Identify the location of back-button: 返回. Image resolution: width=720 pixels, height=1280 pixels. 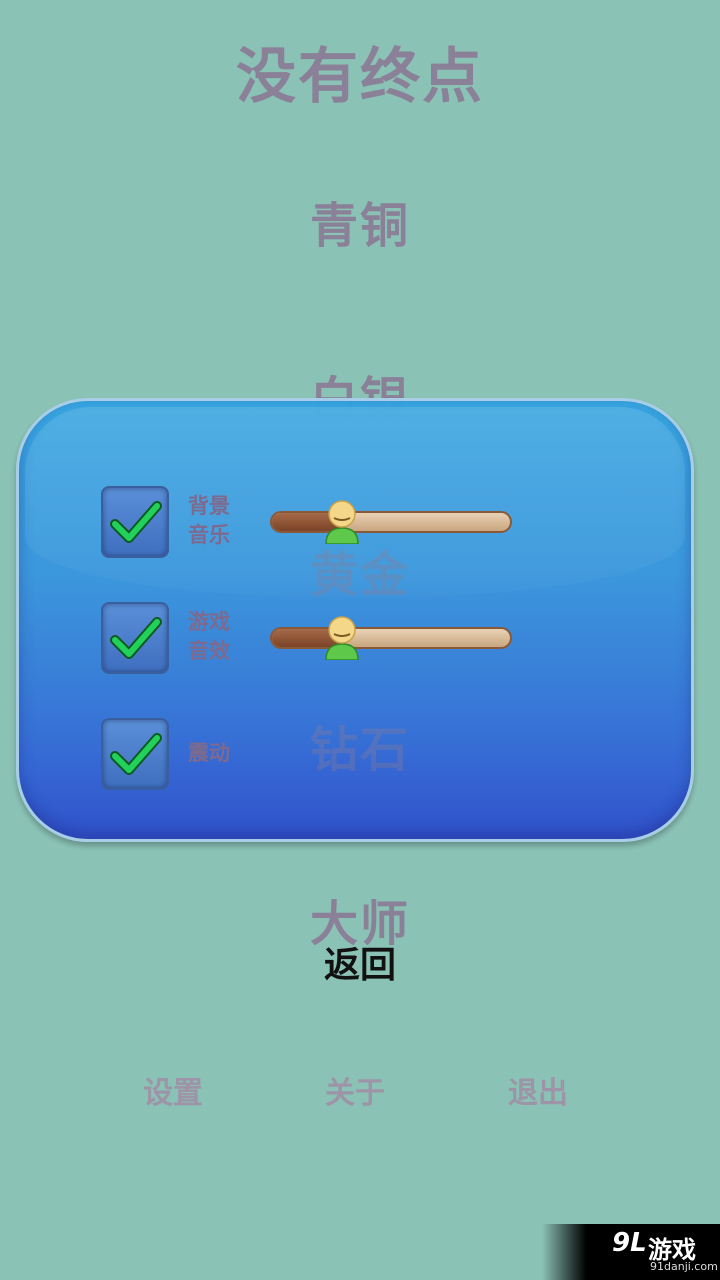
(360, 962).